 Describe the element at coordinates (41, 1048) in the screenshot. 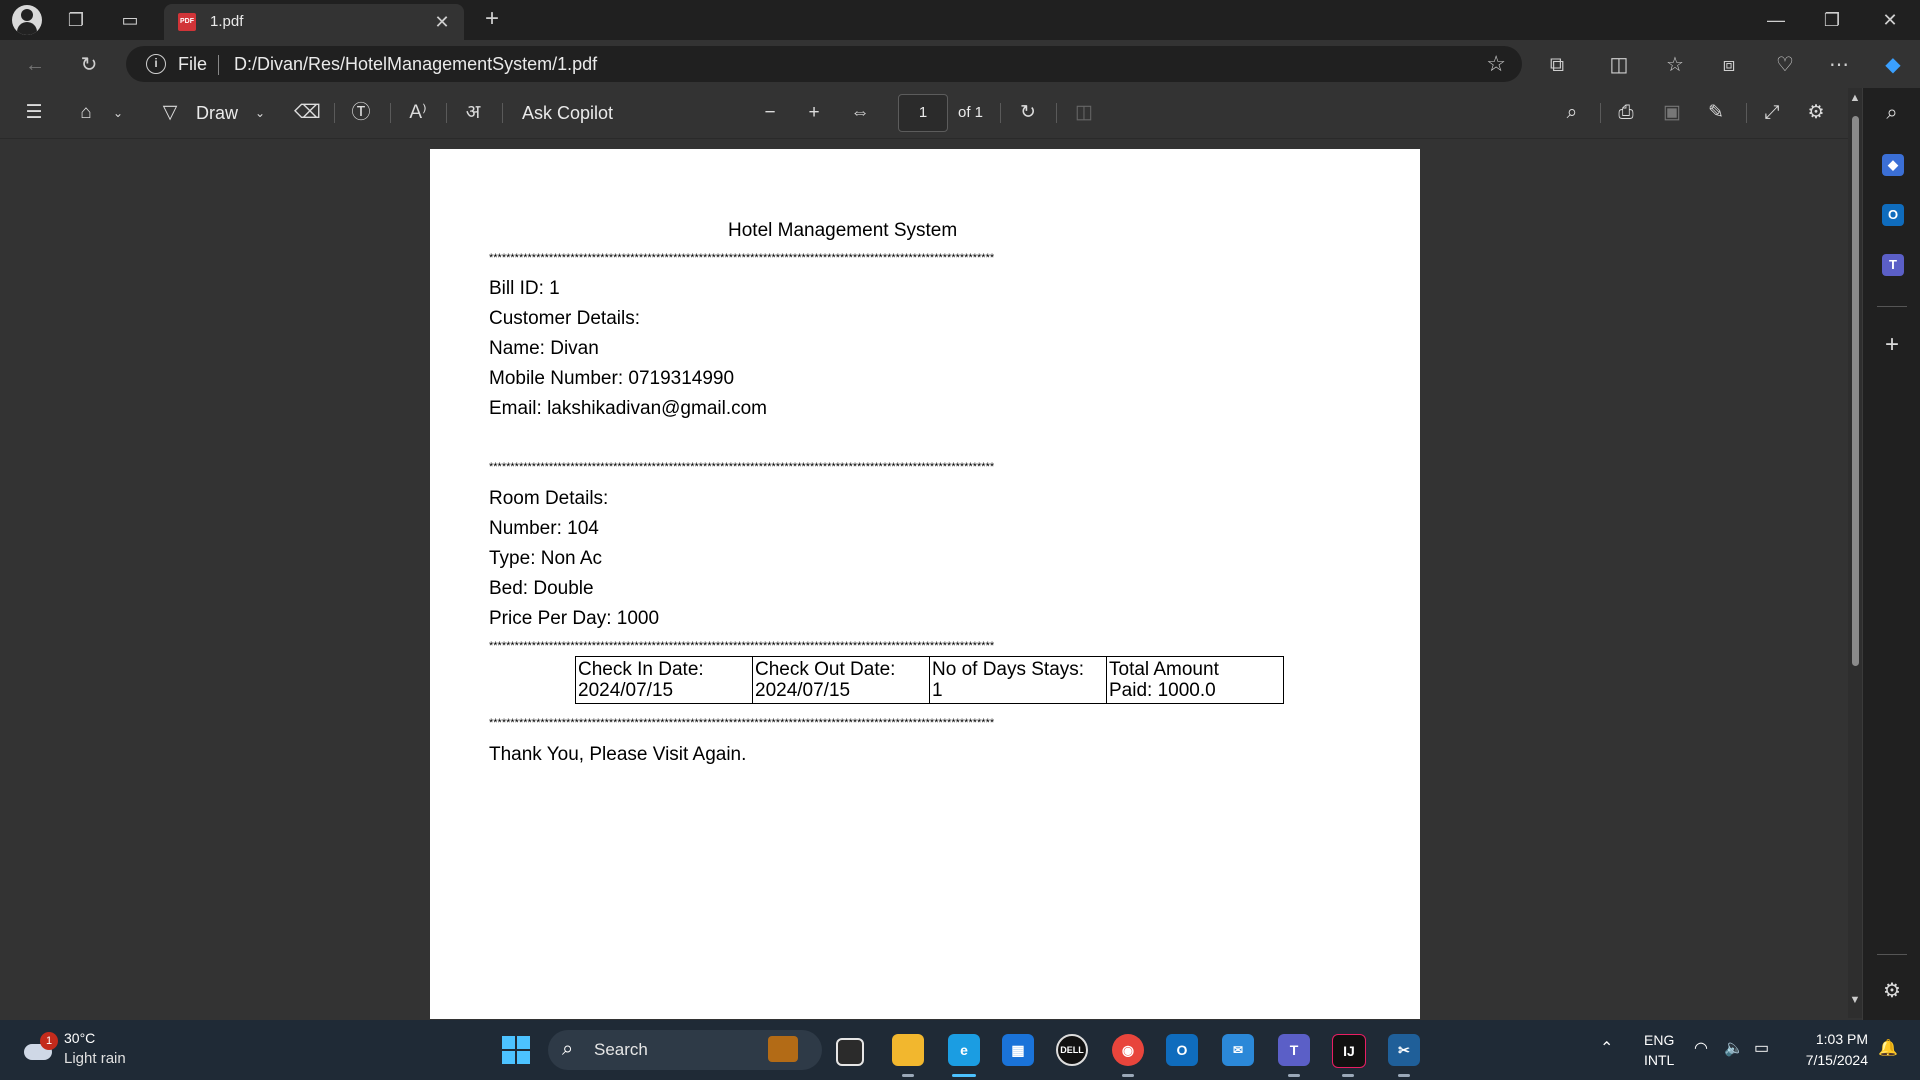

I see `weather-rain-icon: 1` at that location.